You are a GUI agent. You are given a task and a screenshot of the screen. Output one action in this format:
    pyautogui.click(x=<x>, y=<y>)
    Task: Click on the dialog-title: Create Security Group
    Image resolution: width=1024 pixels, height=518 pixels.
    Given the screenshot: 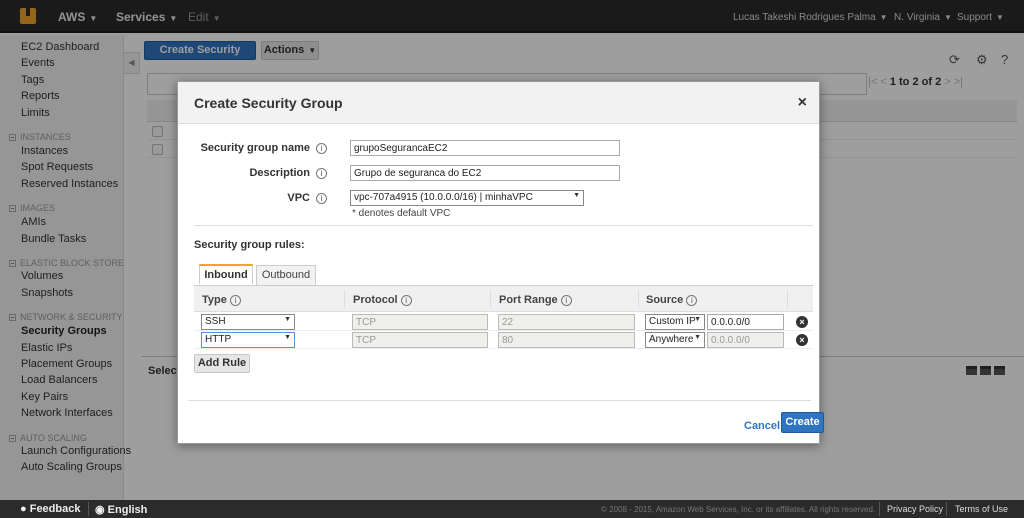 What is the action you would take?
    pyautogui.click(x=268, y=103)
    